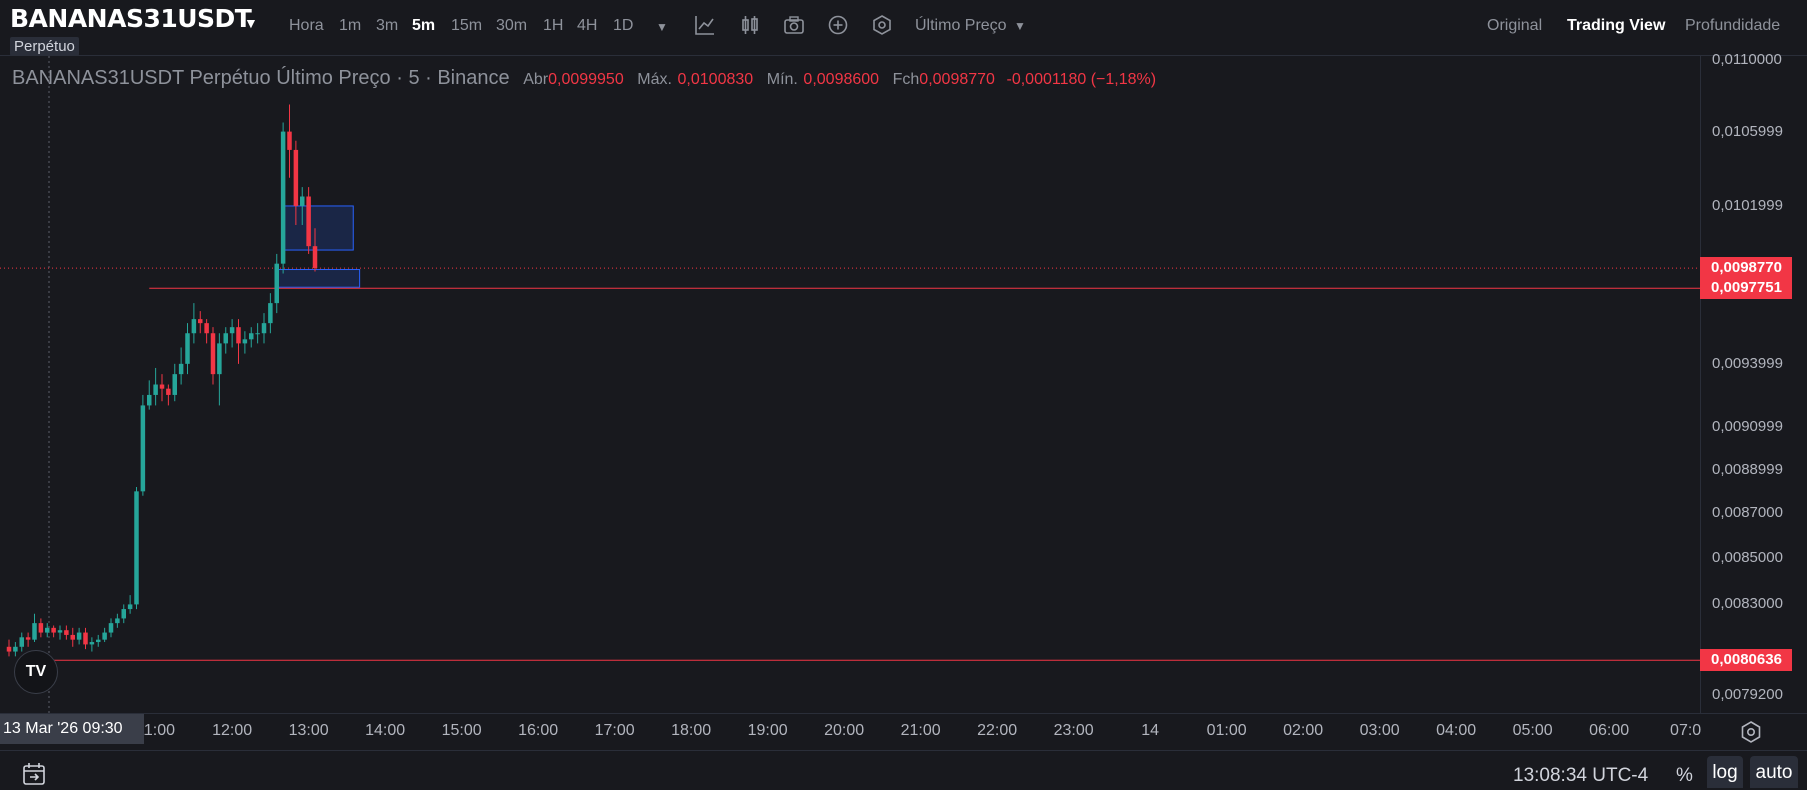 Image resolution: width=1807 pixels, height=790 pixels. Describe the element at coordinates (903, 713) in the screenshot. I see `time-axis-divider` at that location.